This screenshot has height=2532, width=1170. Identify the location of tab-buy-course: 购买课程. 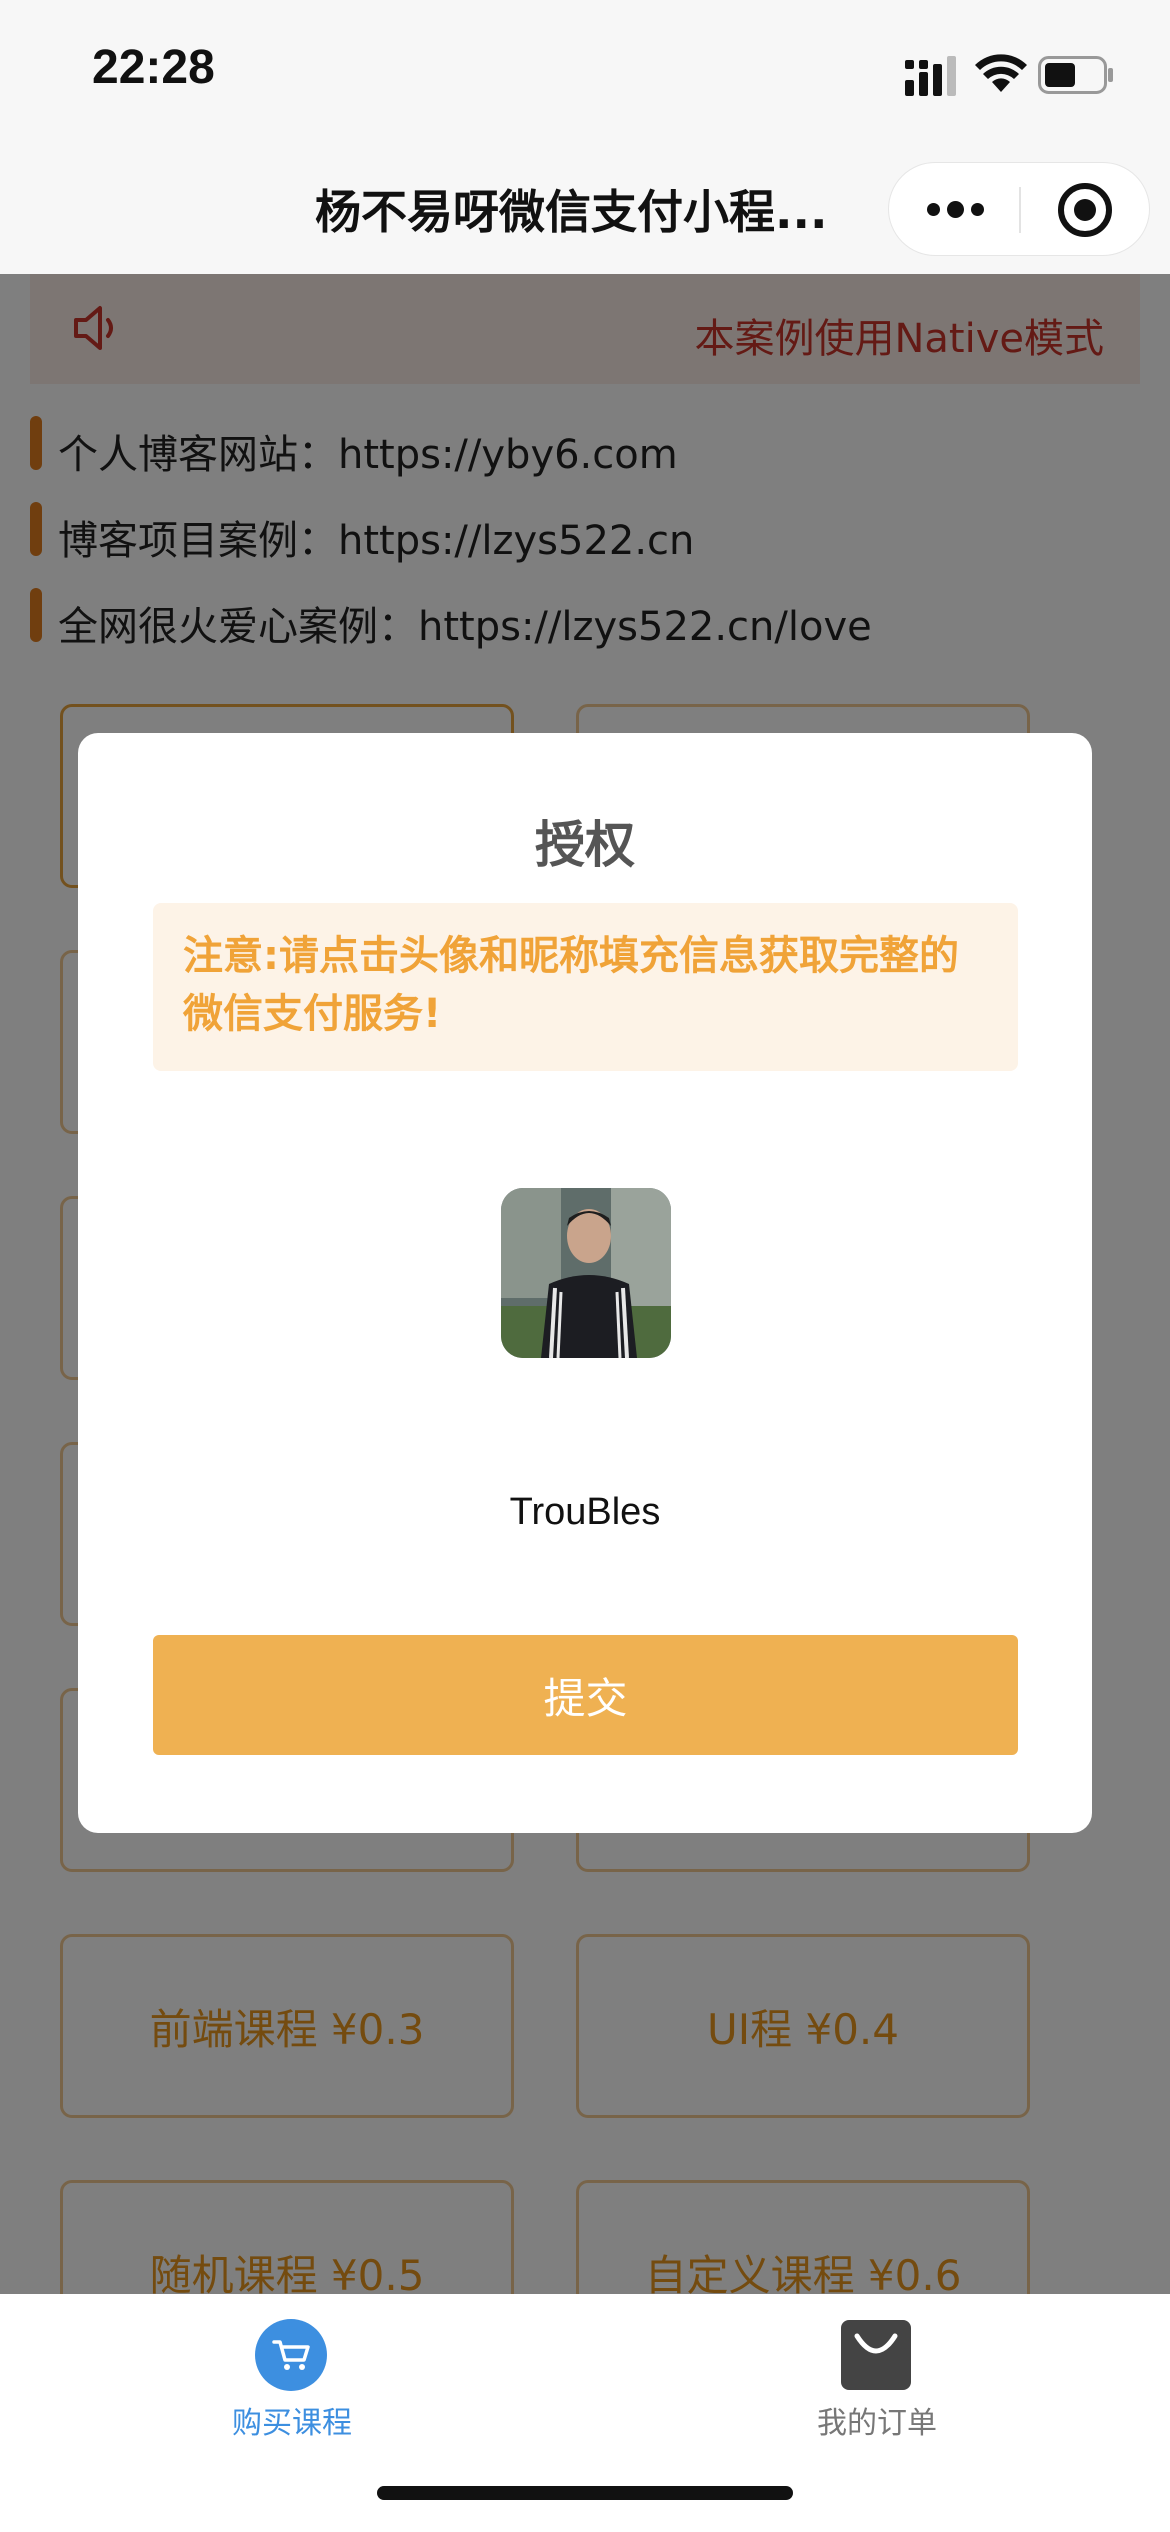
(292, 2374).